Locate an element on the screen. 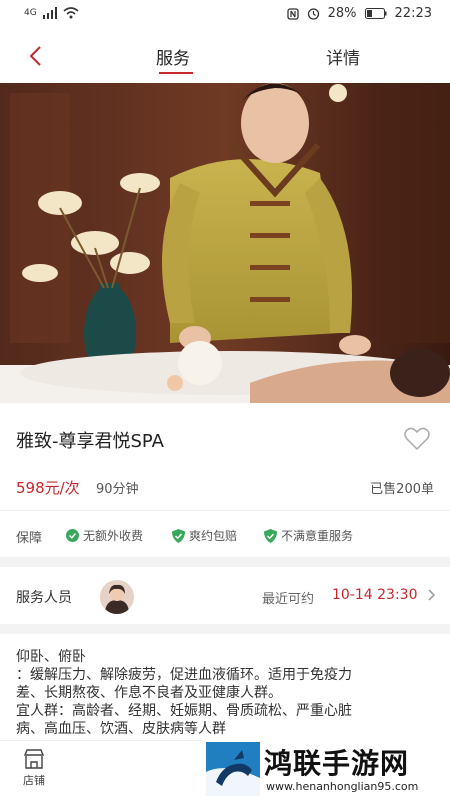 This screenshot has height=801, width=450. tab-active-indicator is located at coordinates (176, 73).